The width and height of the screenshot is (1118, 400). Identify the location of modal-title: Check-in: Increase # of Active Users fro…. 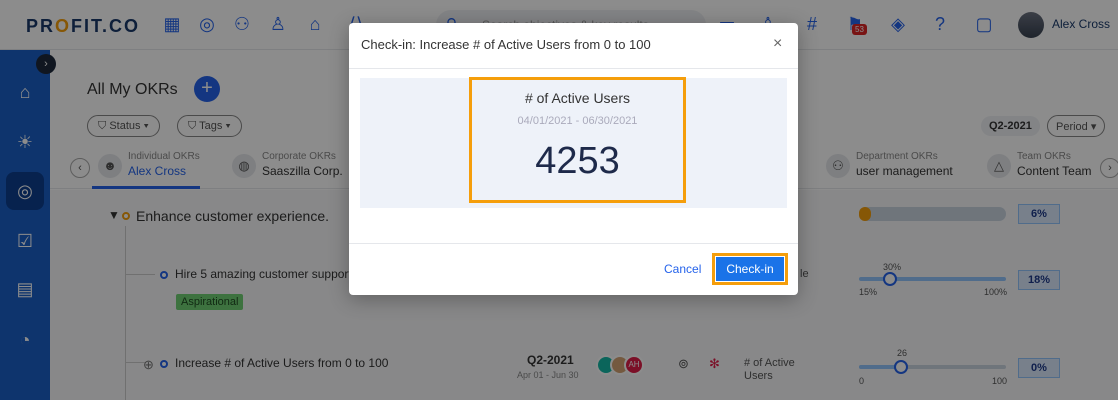
(506, 44).